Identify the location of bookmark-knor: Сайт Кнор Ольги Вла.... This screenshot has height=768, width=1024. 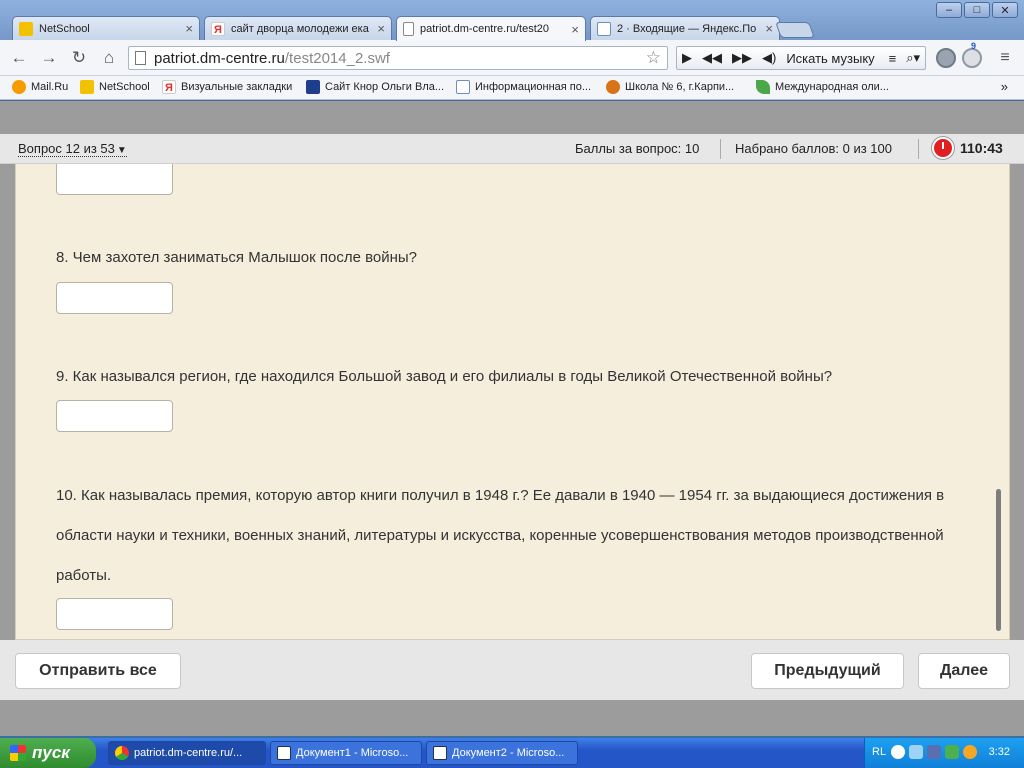
(375, 87).